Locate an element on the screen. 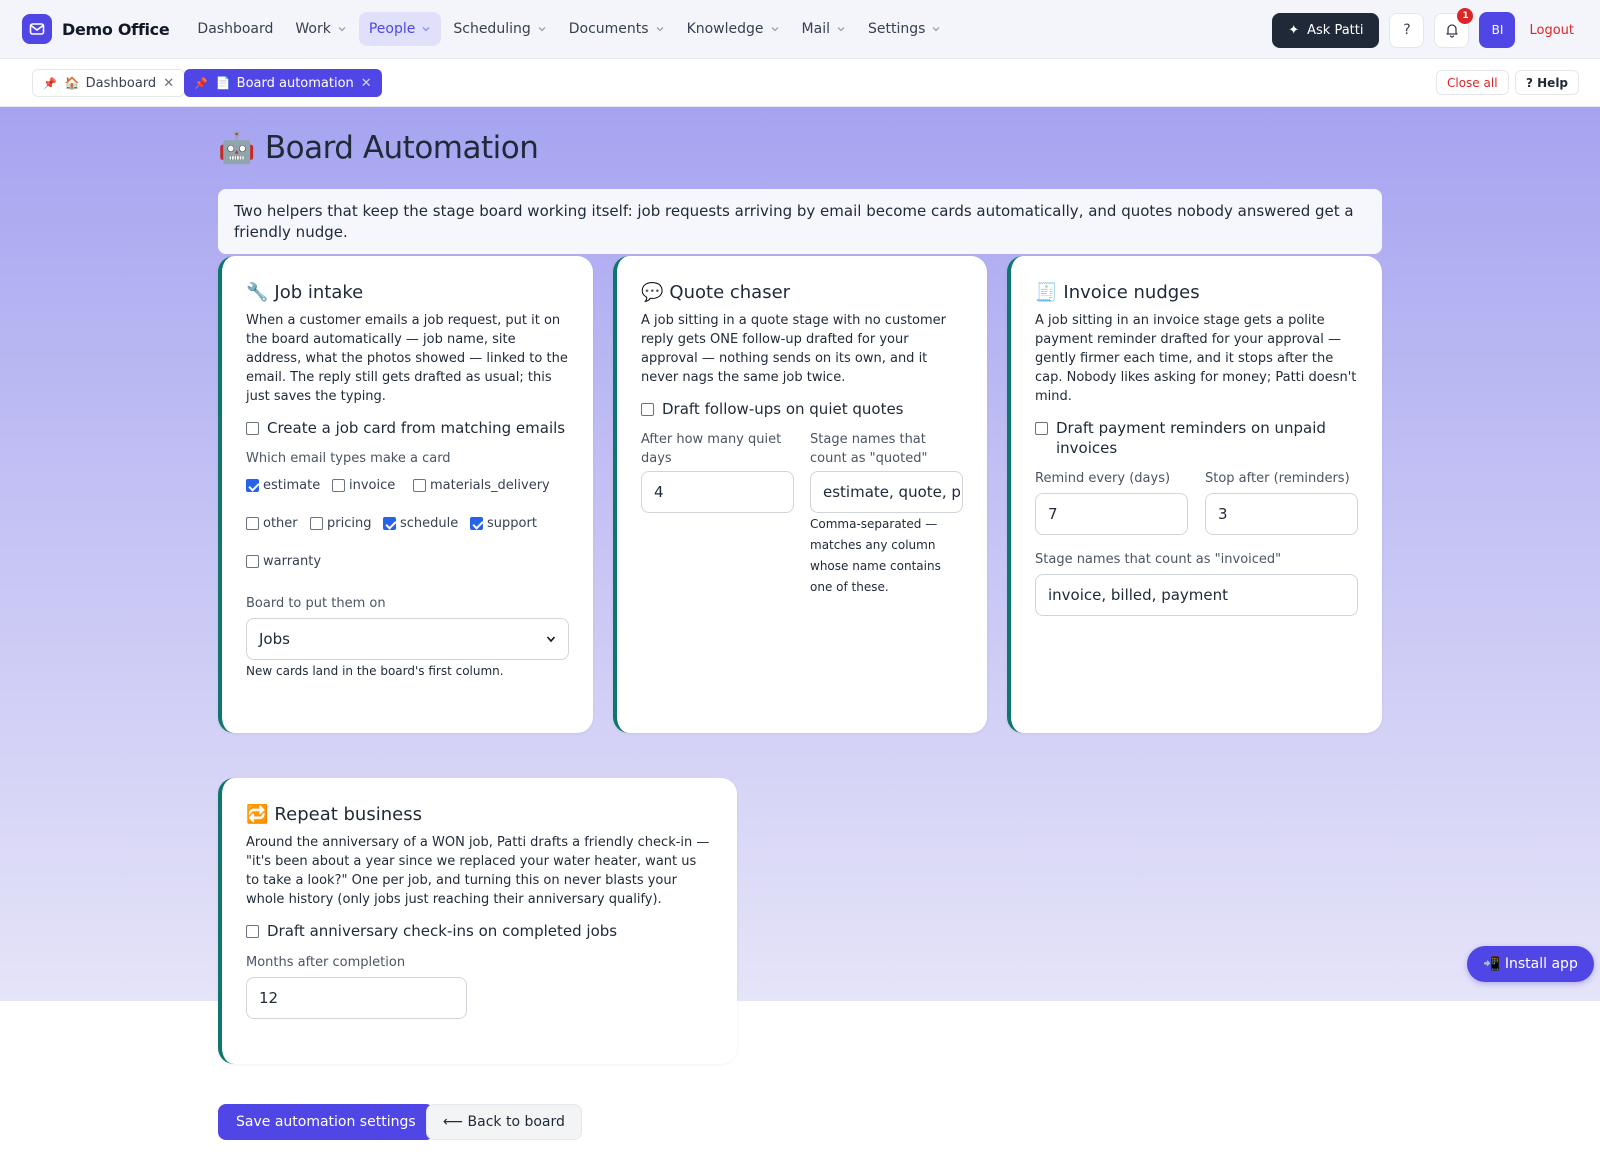  notifications-button: 1 is located at coordinates (1454, 27).